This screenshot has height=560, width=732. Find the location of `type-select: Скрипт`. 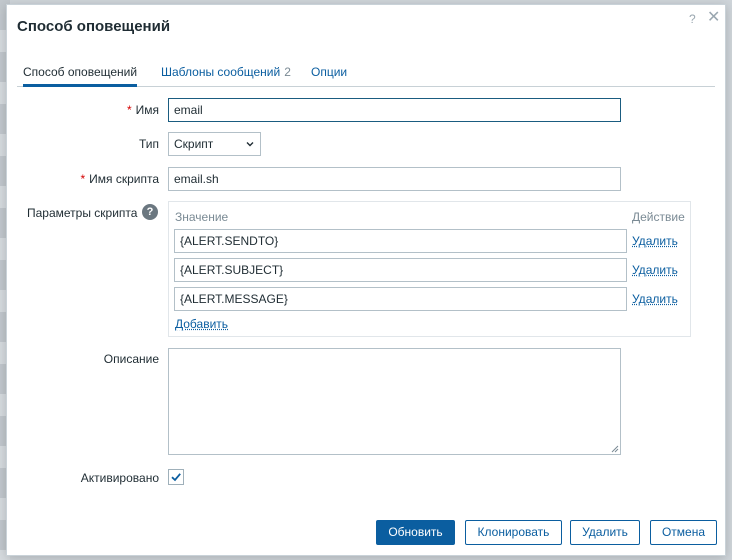

type-select: Скрипт is located at coordinates (214, 144).